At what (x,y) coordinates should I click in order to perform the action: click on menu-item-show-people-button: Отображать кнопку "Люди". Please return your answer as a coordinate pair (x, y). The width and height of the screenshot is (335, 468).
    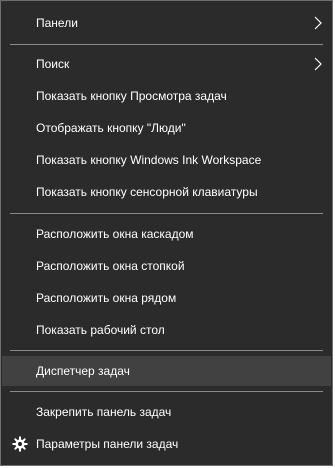
    Looking at the image, I should click on (166, 128).